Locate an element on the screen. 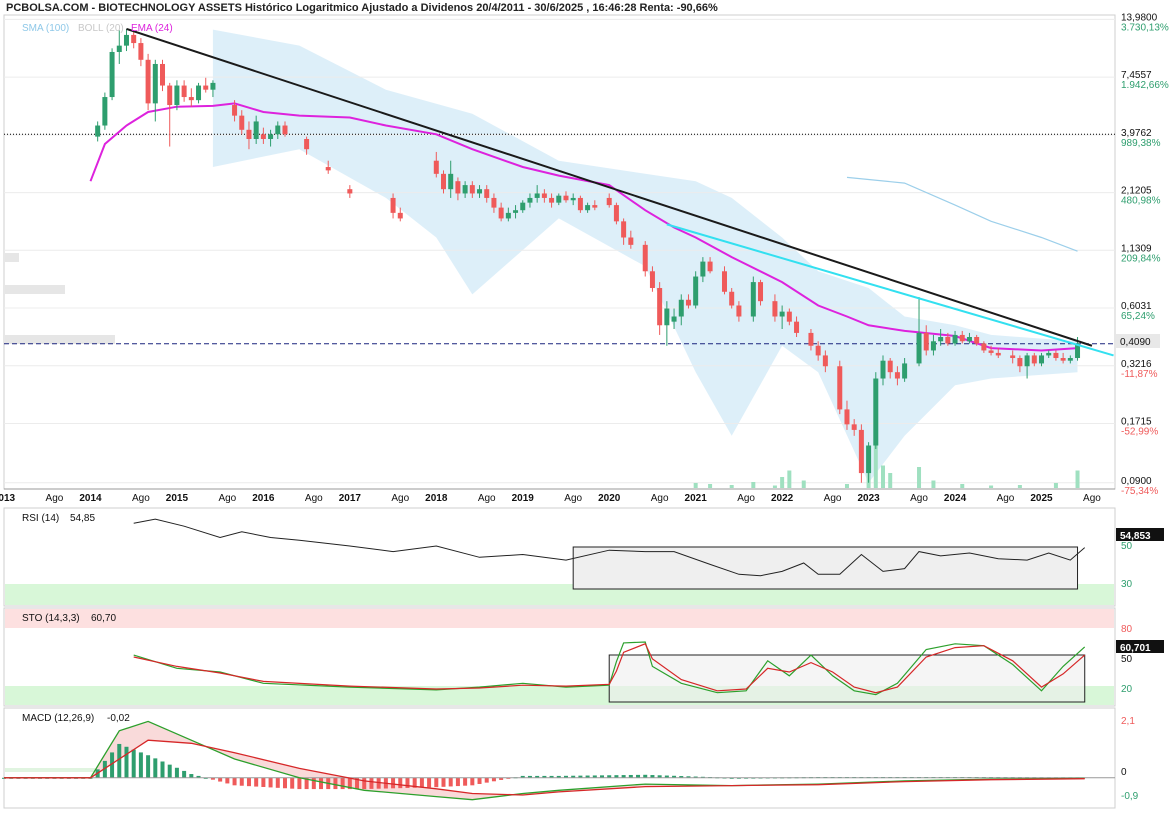  rsi-level-50: 50 is located at coordinates (1127, 546).